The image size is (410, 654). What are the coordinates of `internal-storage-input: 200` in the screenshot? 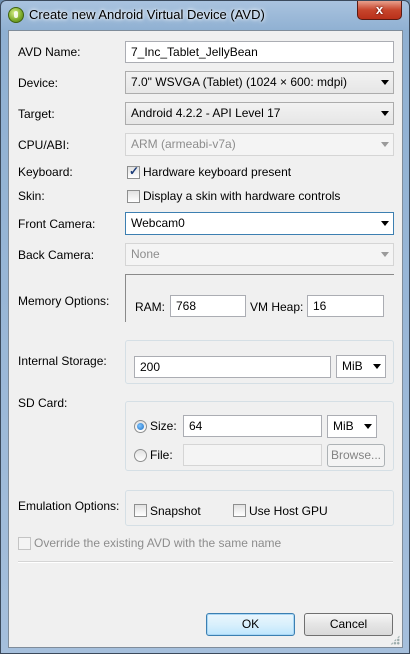 It's located at (232, 367).